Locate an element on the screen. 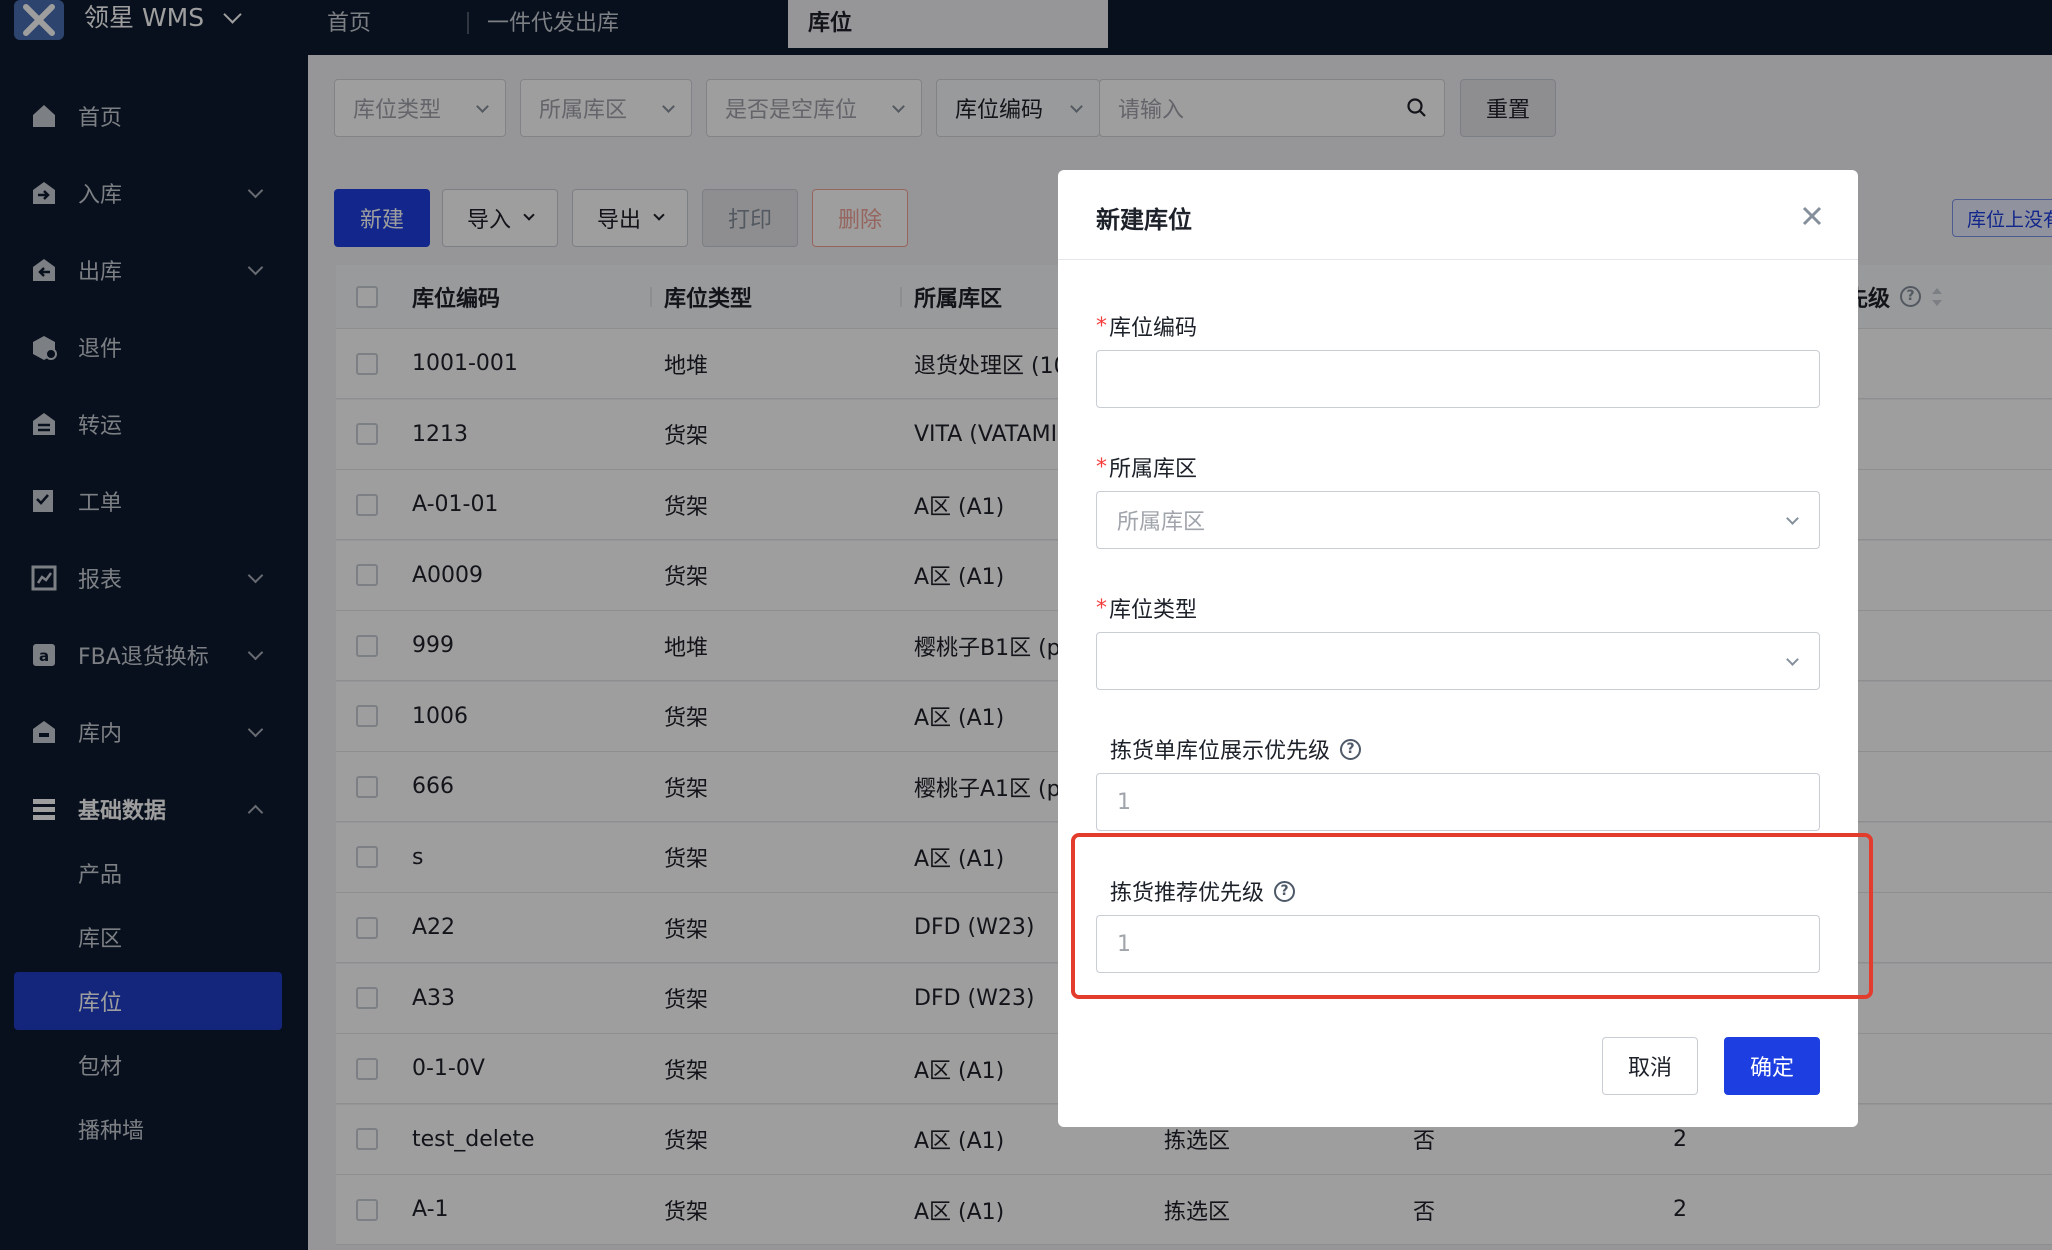 This screenshot has width=2052, height=1250. zone-label: * 所属库区 is located at coordinates (1146, 467).